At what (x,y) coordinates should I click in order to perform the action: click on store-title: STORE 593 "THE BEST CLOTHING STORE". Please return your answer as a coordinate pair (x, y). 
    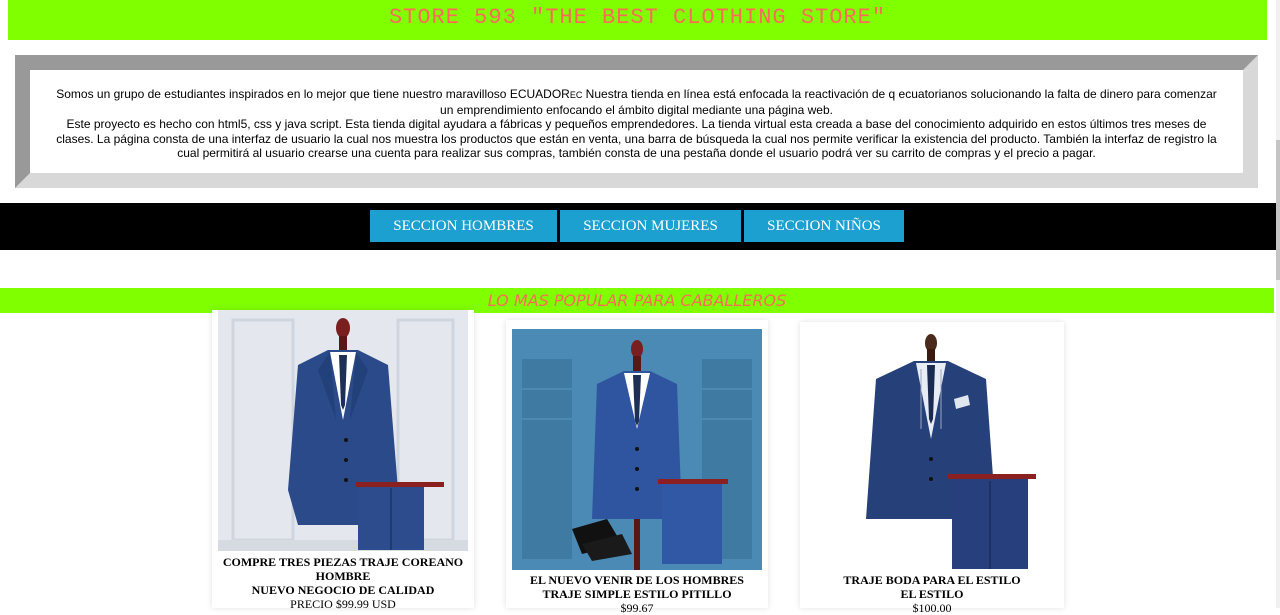
    Looking at the image, I should click on (637, 17).